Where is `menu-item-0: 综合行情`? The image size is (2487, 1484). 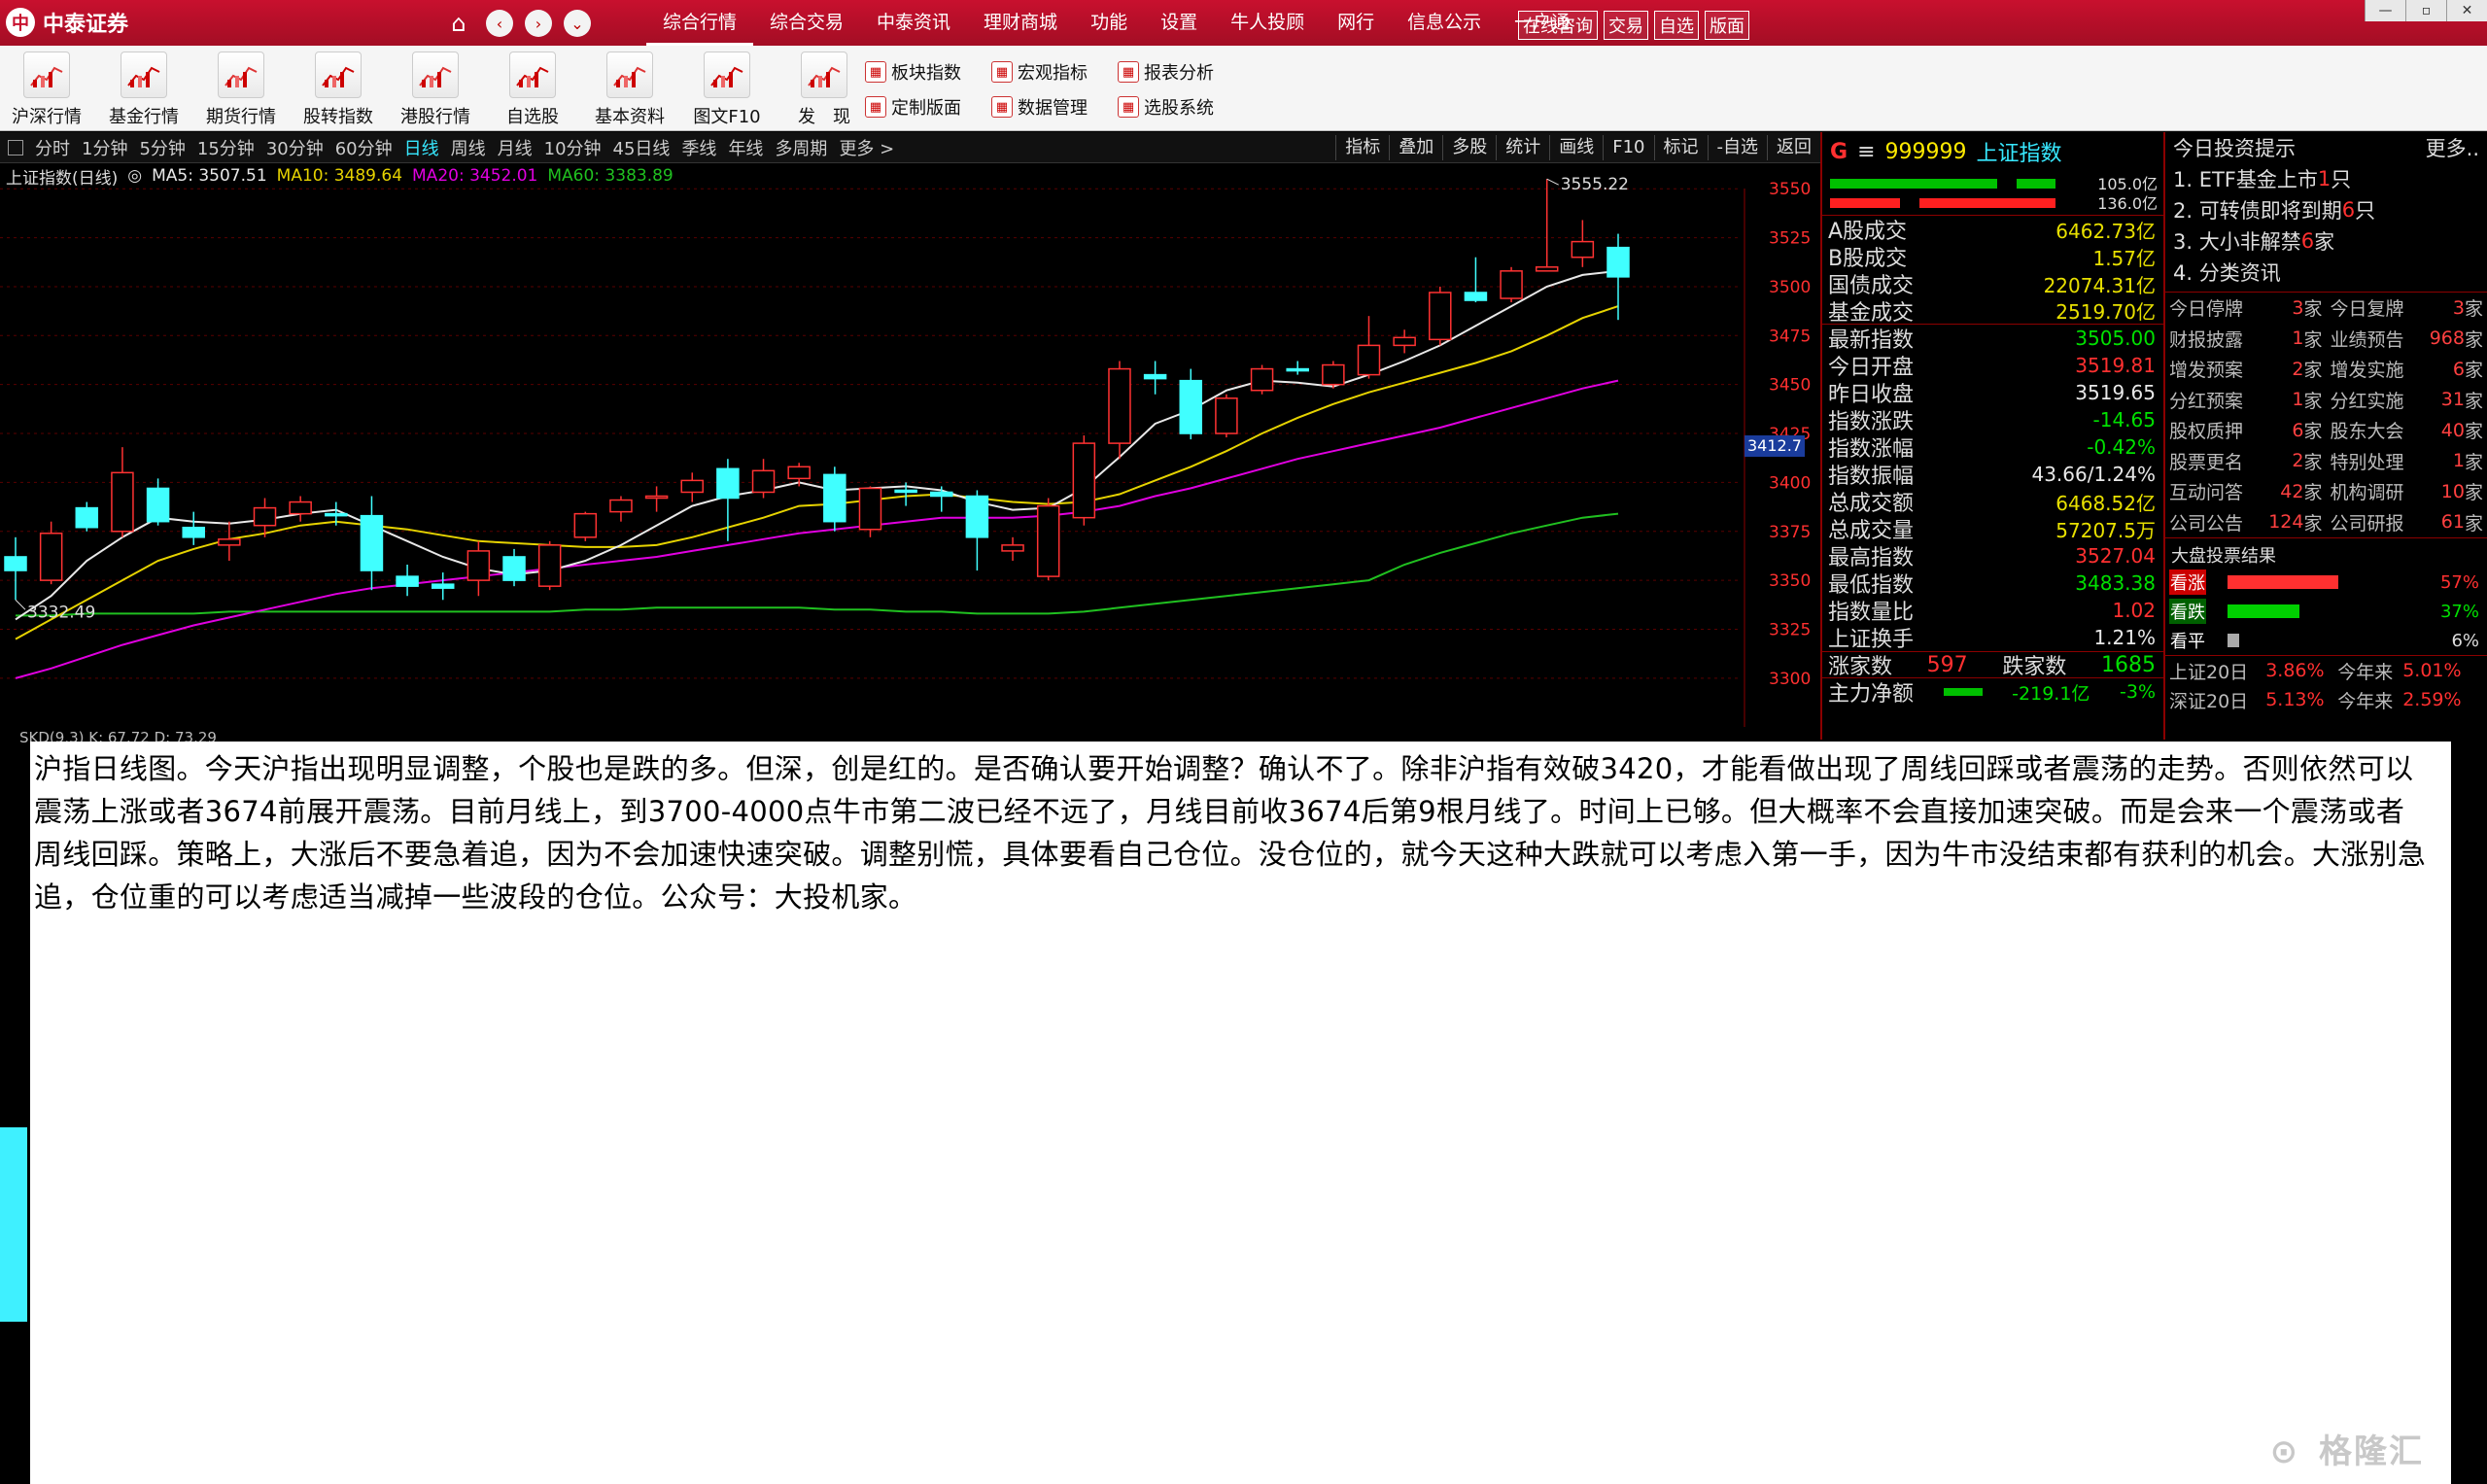 menu-item-0: 综合行情 is located at coordinates (700, 23).